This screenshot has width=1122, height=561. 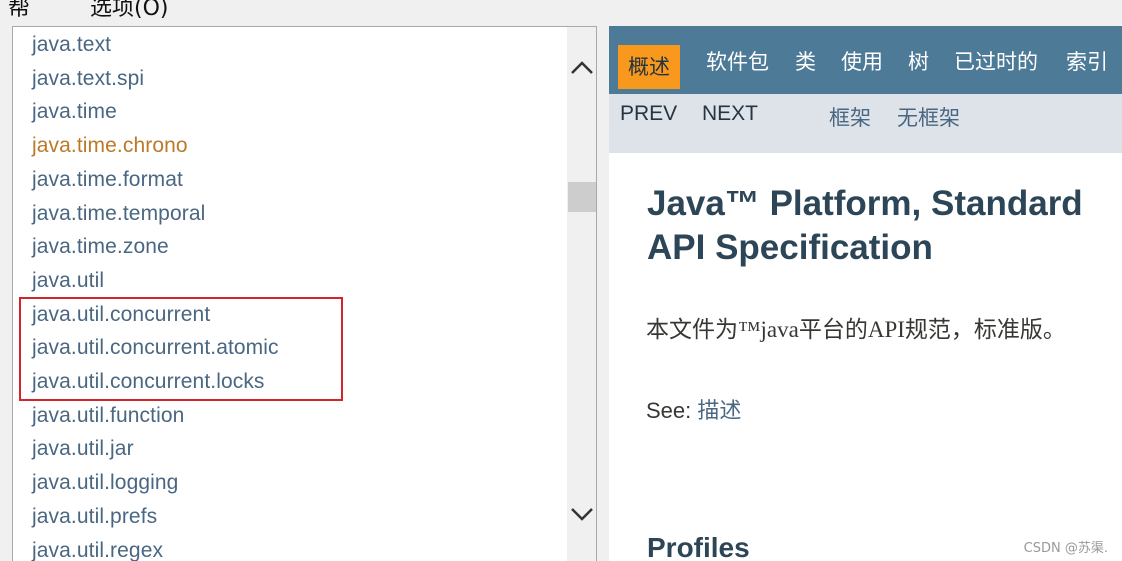 I want to click on nav-class: 类, so click(x=805, y=61).